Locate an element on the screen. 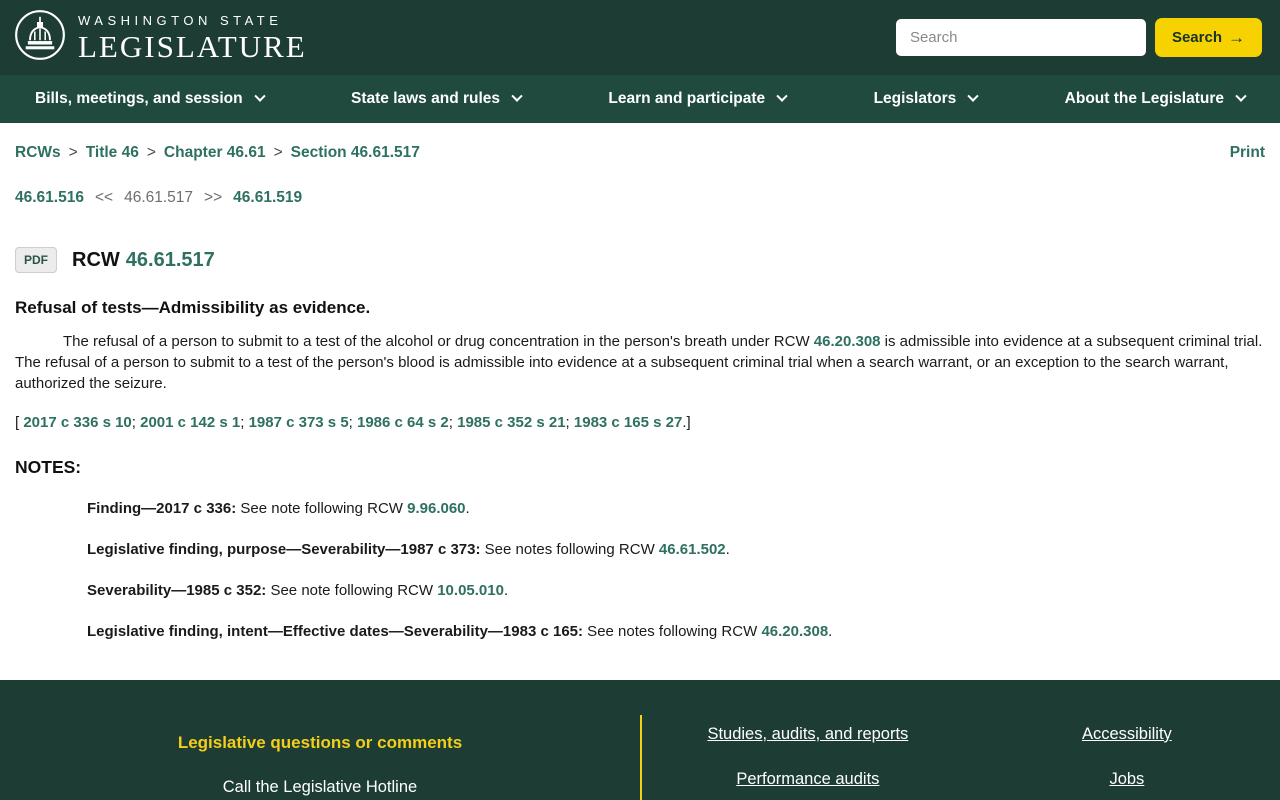  page-title: RCW 46.61.517 is located at coordinates (143, 260).